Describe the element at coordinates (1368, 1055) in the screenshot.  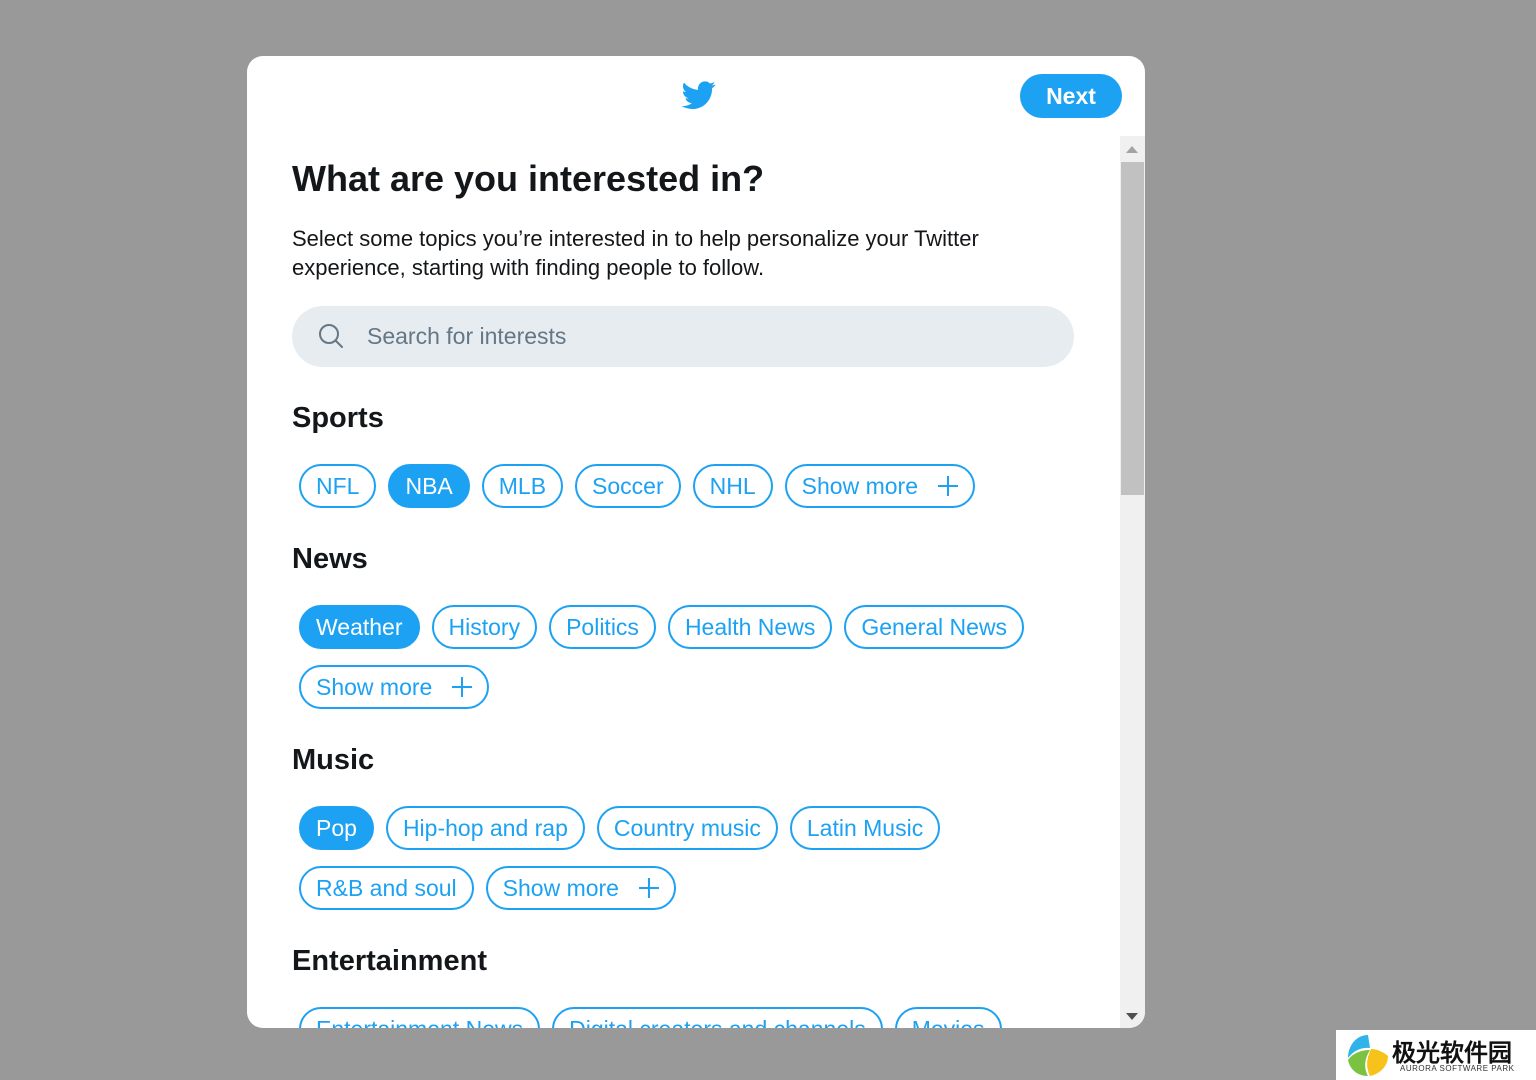
I see `aurora-logo-icon` at that location.